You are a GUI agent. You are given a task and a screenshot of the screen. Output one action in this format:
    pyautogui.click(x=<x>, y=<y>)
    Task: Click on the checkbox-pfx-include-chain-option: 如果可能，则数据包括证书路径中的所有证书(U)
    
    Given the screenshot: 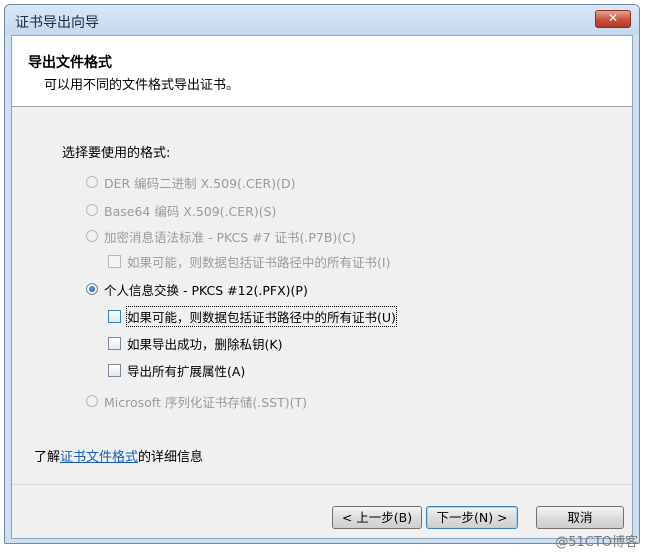 What is the action you would take?
    pyautogui.click(x=252, y=316)
    